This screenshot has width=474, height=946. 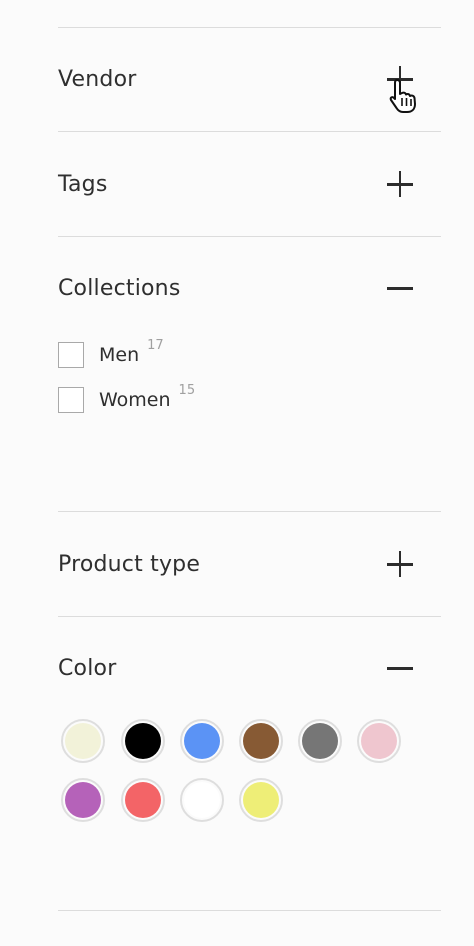 What do you see at coordinates (243, 288) in the screenshot?
I see `filter-collections-toggle: Collections` at bounding box center [243, 288].